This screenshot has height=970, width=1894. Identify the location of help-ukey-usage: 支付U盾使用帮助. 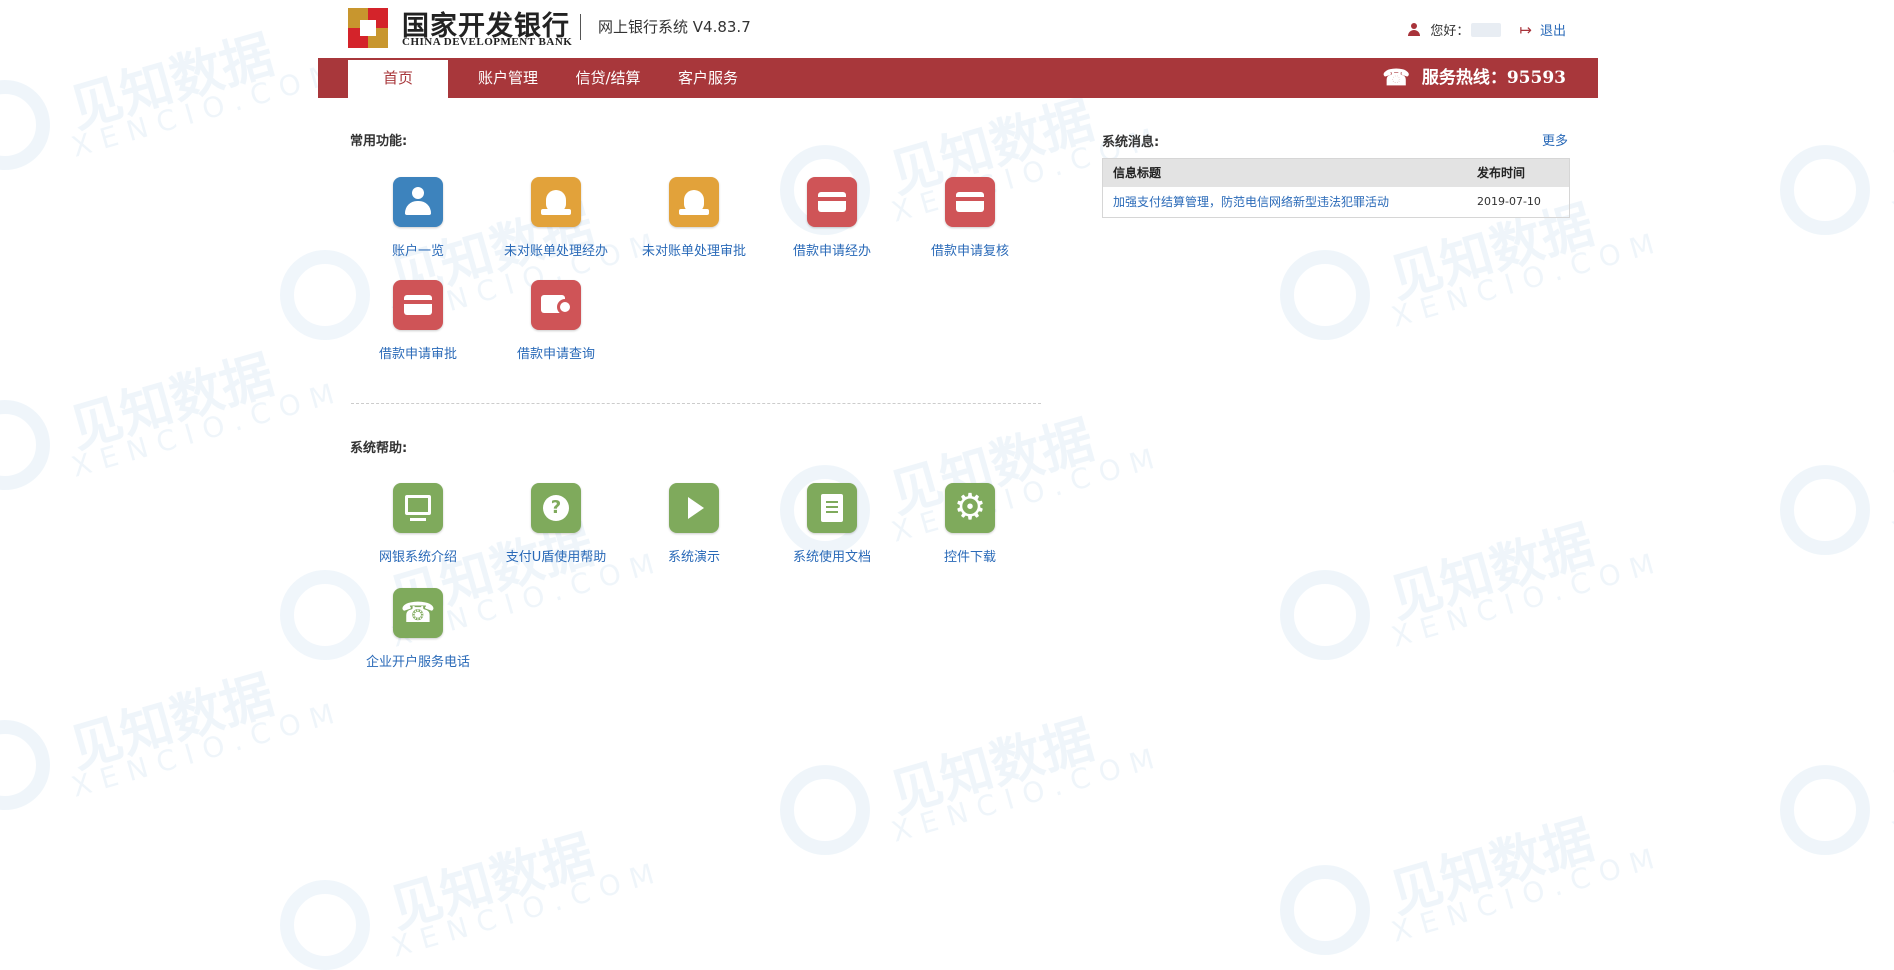
(556, 524).